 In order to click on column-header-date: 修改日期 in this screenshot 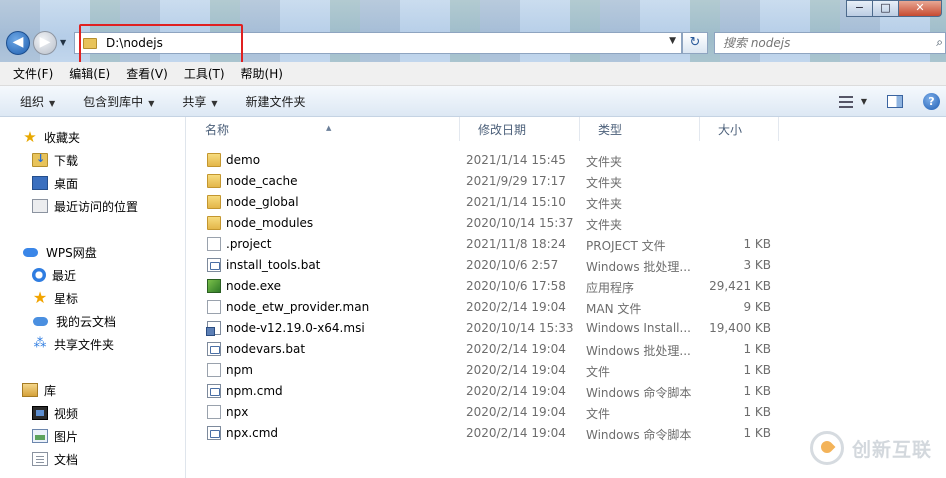, I will do `click(520, 129)`.